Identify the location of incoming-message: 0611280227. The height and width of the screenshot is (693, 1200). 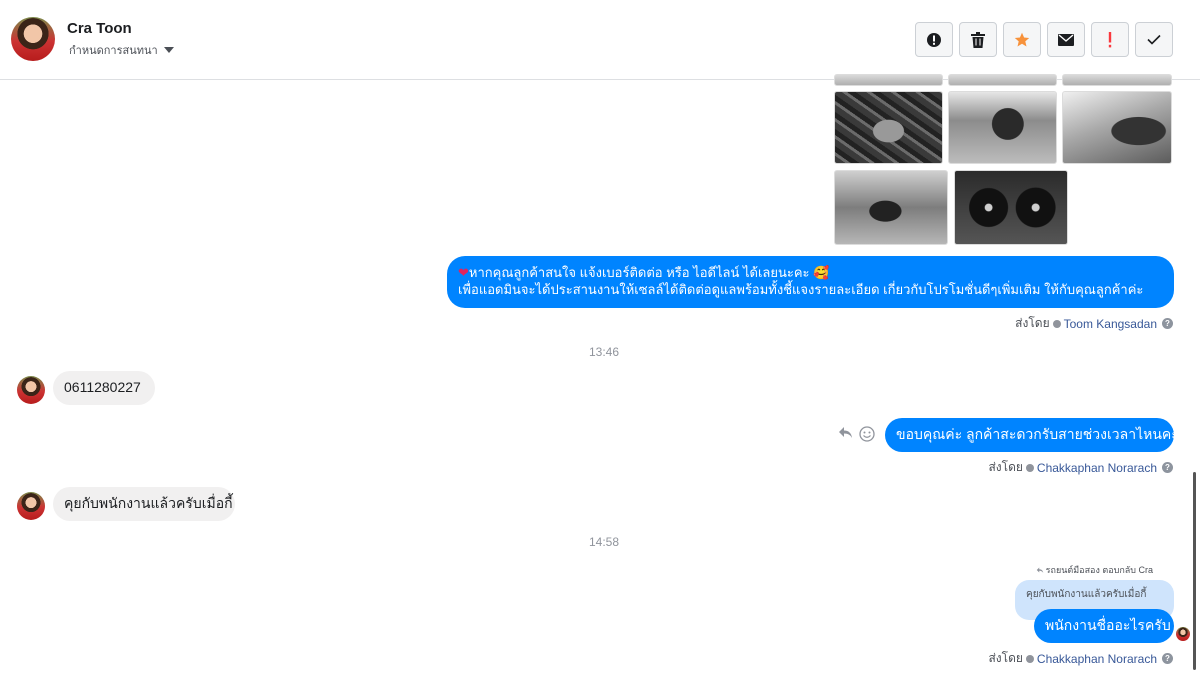
(104, 388).